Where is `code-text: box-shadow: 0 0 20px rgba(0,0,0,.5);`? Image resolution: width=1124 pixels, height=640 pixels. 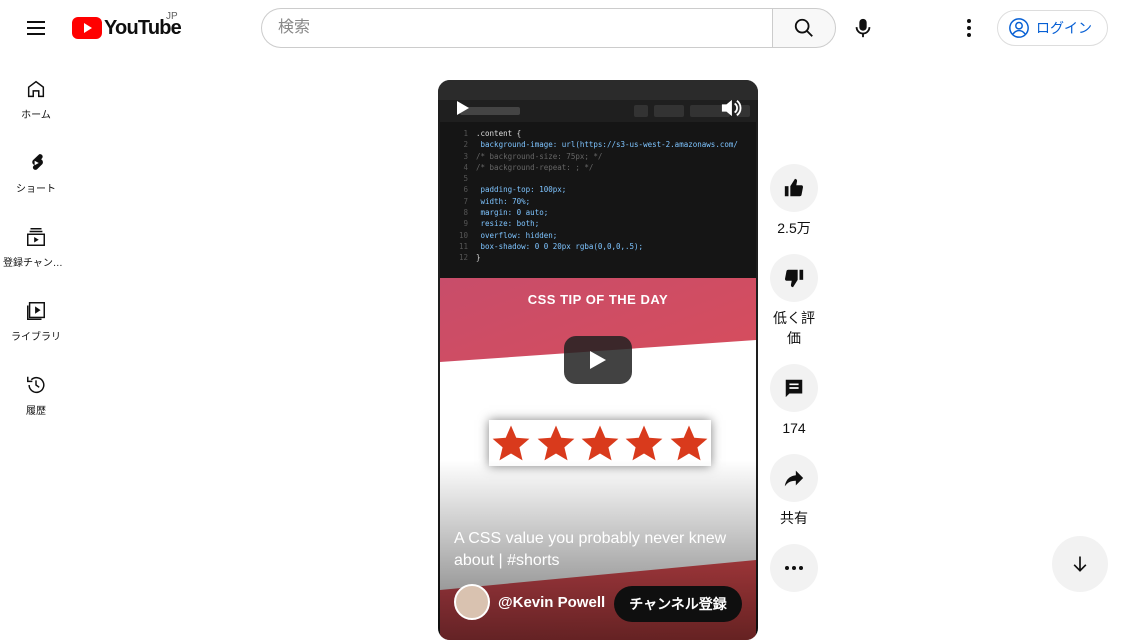 code-text: box-shadow: 0 0 20px rgba(0,0,0,.5); is located at coordinates (560, 246).